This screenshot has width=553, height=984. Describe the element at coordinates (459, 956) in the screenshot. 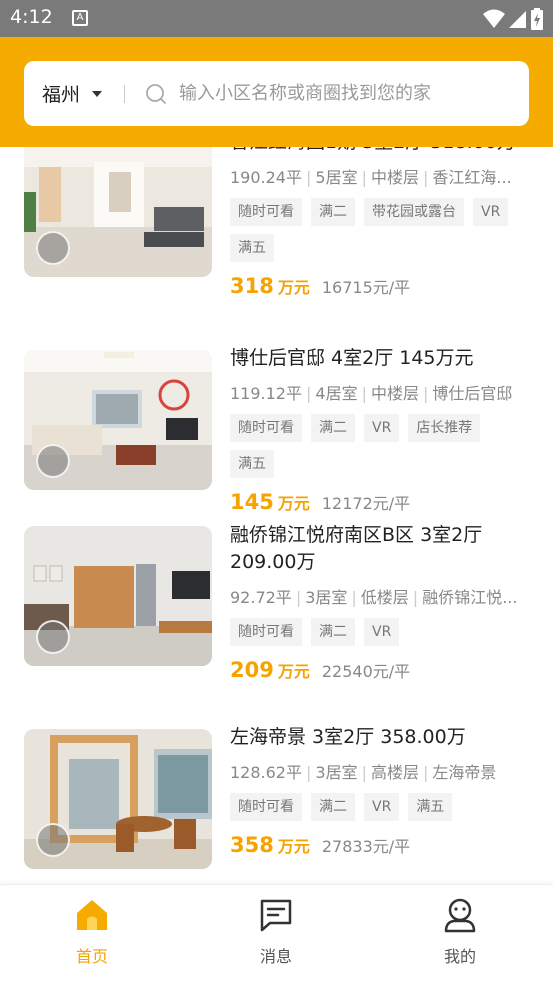

I see `nav-profile-label: 我的` at that location.